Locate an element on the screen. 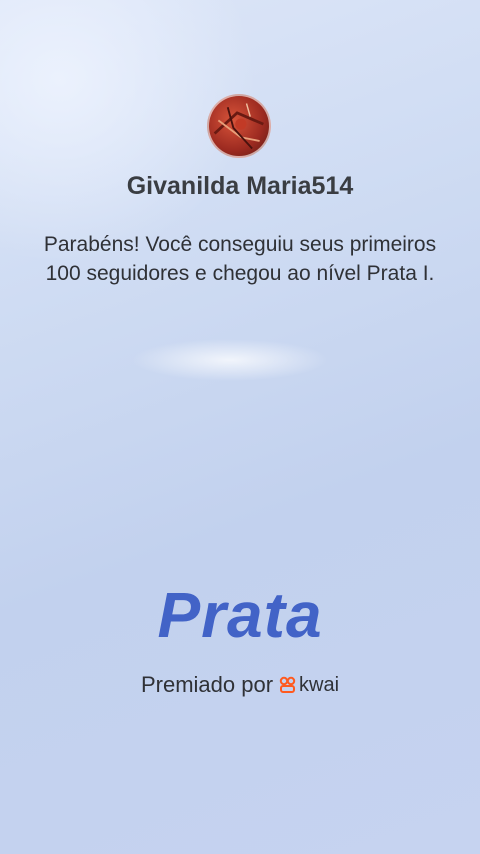 This screenshot has height=854, width=480. avatar-image is located at coordinates (238, 126).